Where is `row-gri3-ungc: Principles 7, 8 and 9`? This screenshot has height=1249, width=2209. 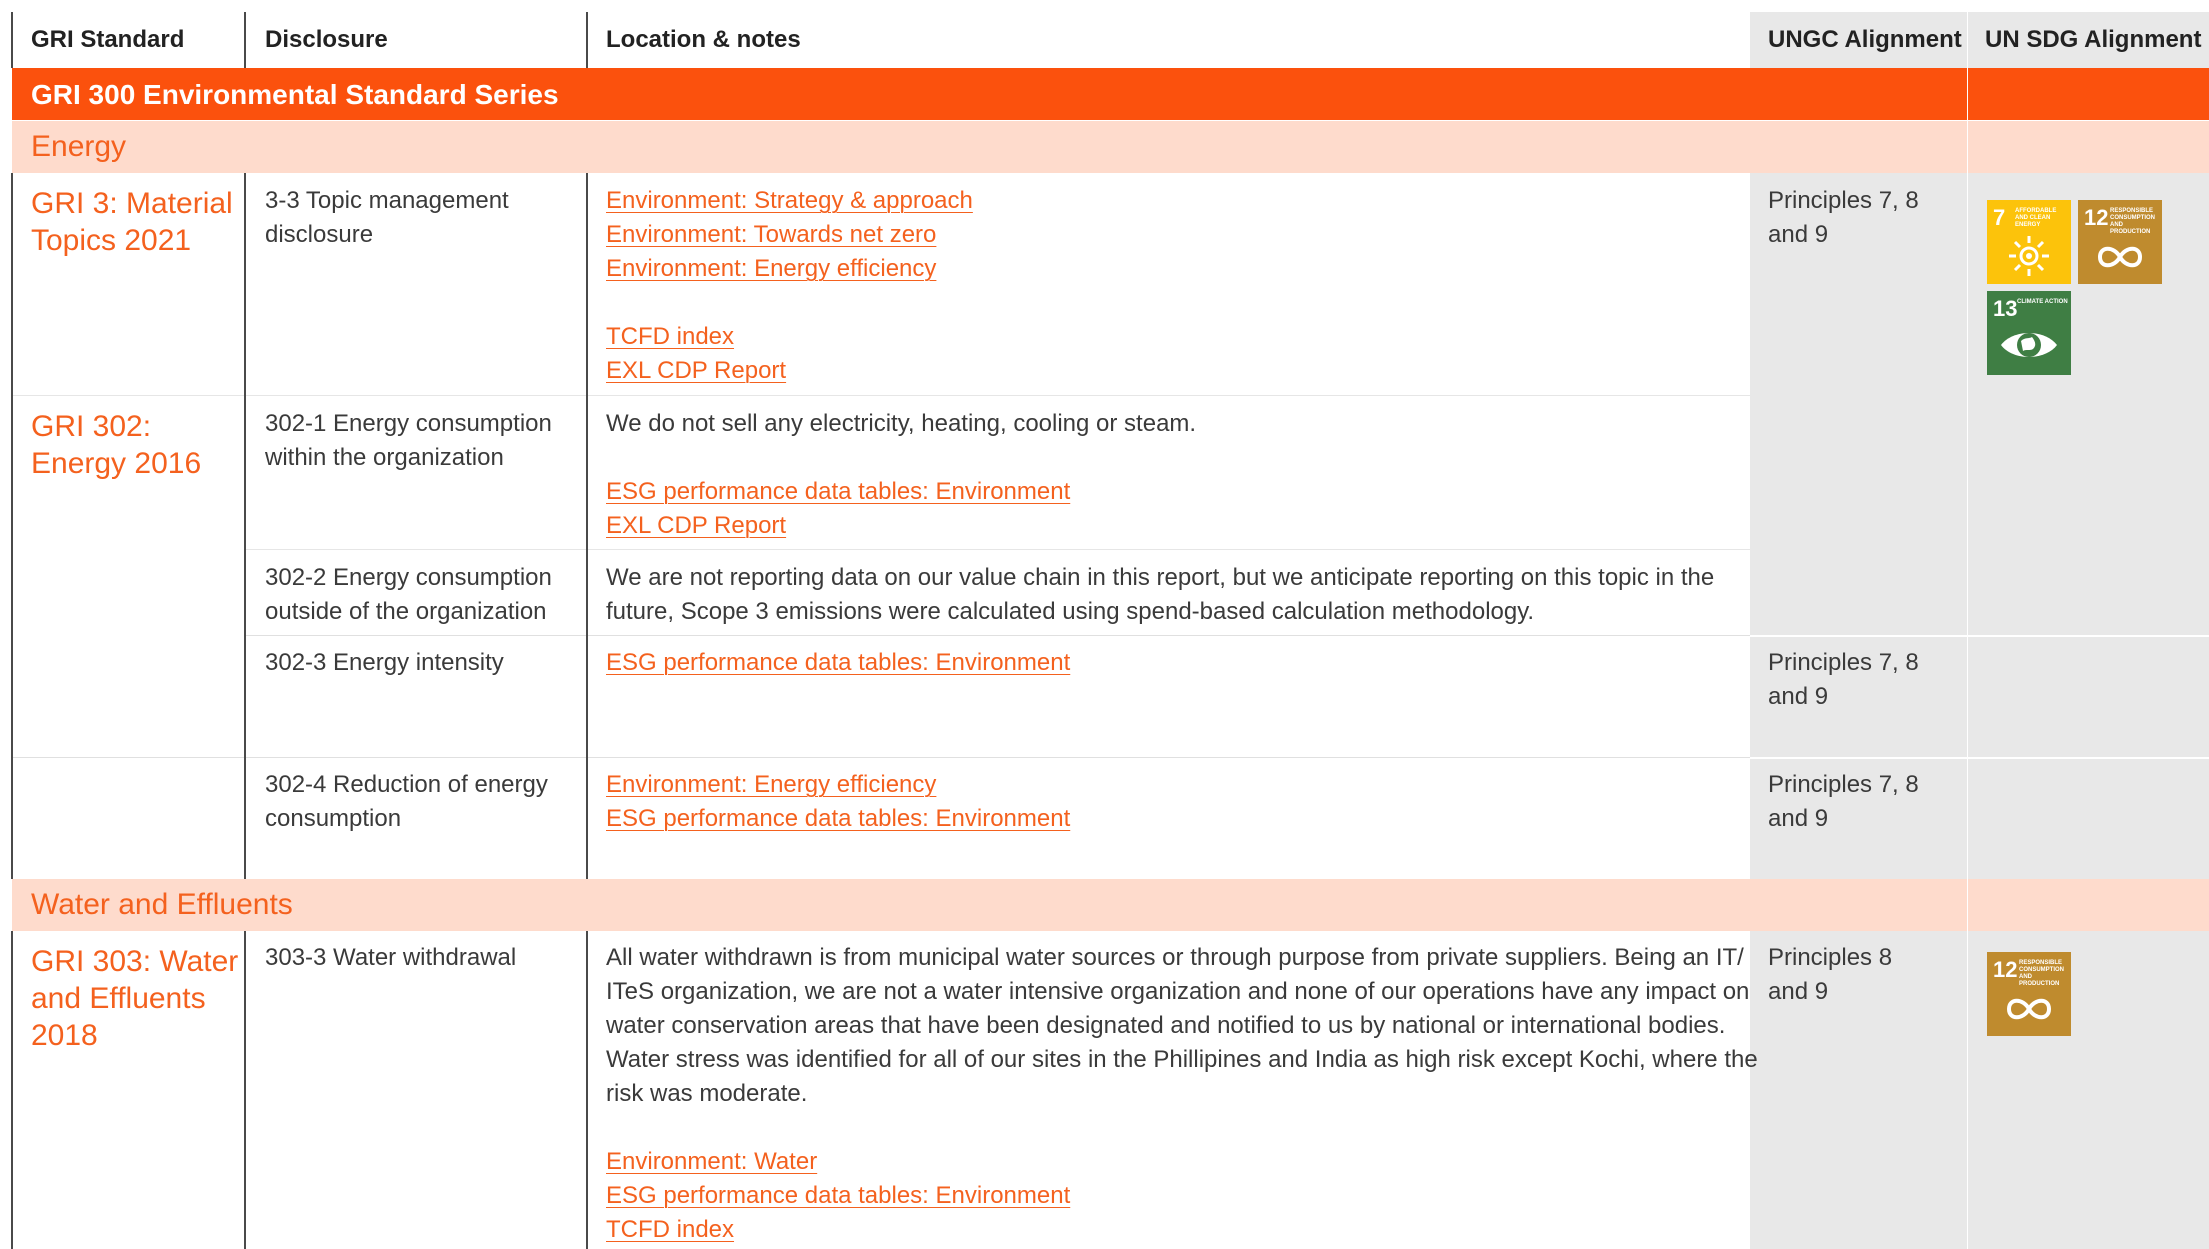 row-gri3-ungc: Principles 7, 8 and 9 is located at coordinates (1843, 217).